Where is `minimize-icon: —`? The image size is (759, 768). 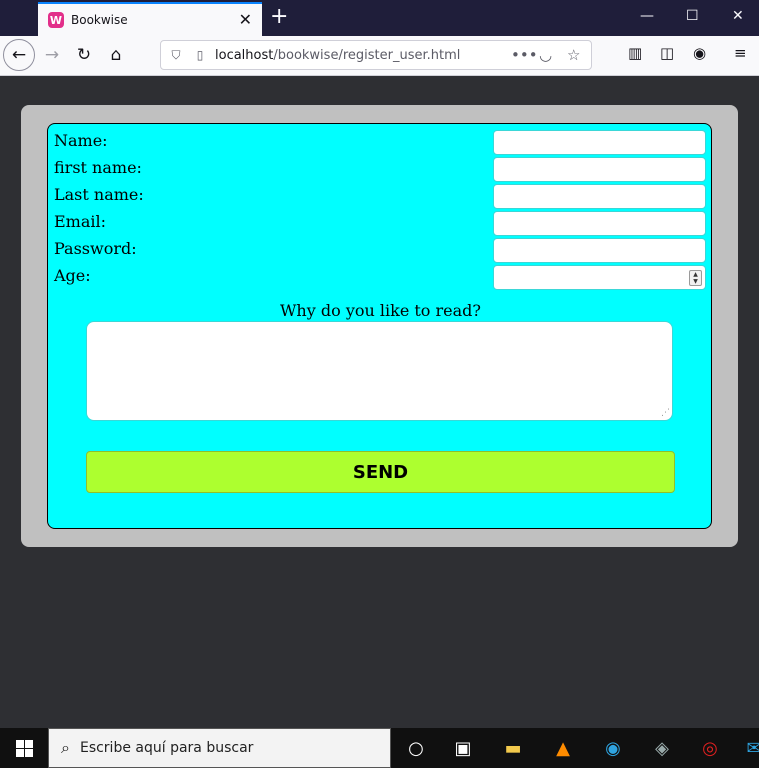 minimize-icon: — is located at coordinates (647, 16).